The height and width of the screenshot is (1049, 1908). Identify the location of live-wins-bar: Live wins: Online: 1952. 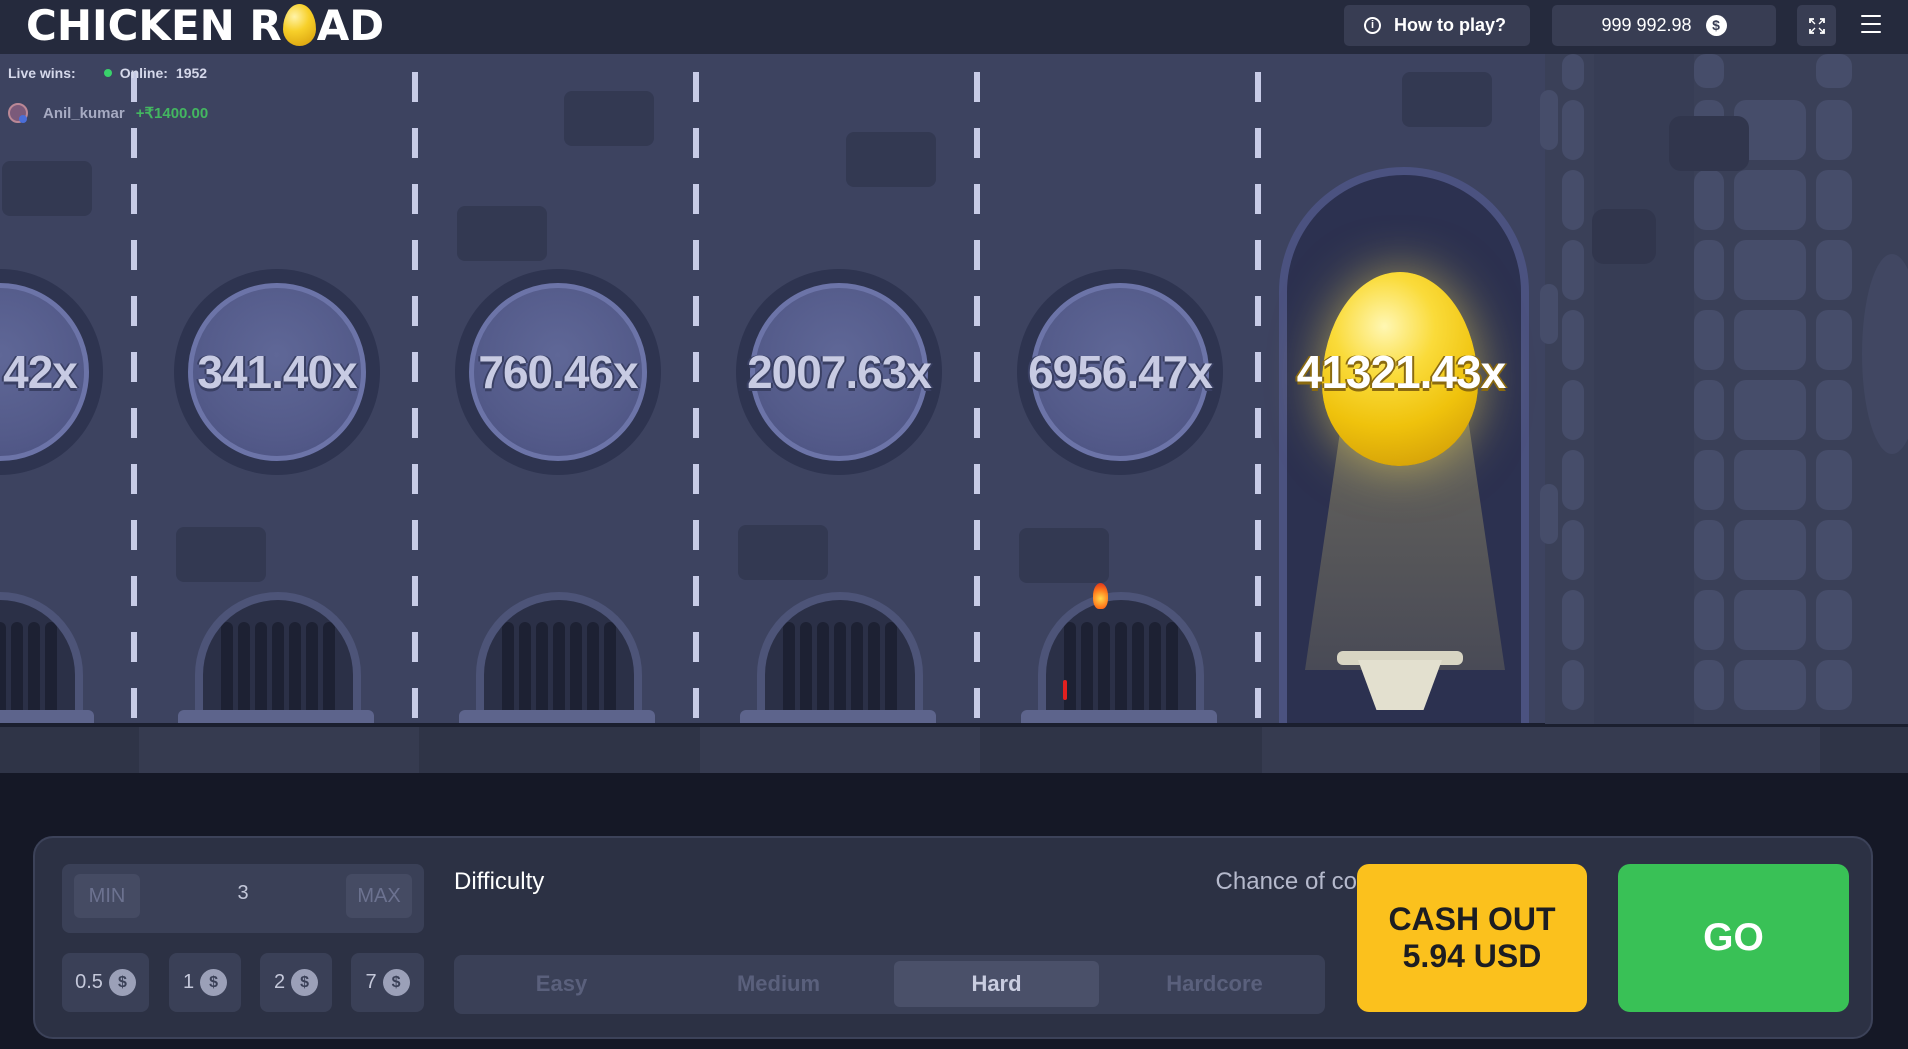
(107, 73).